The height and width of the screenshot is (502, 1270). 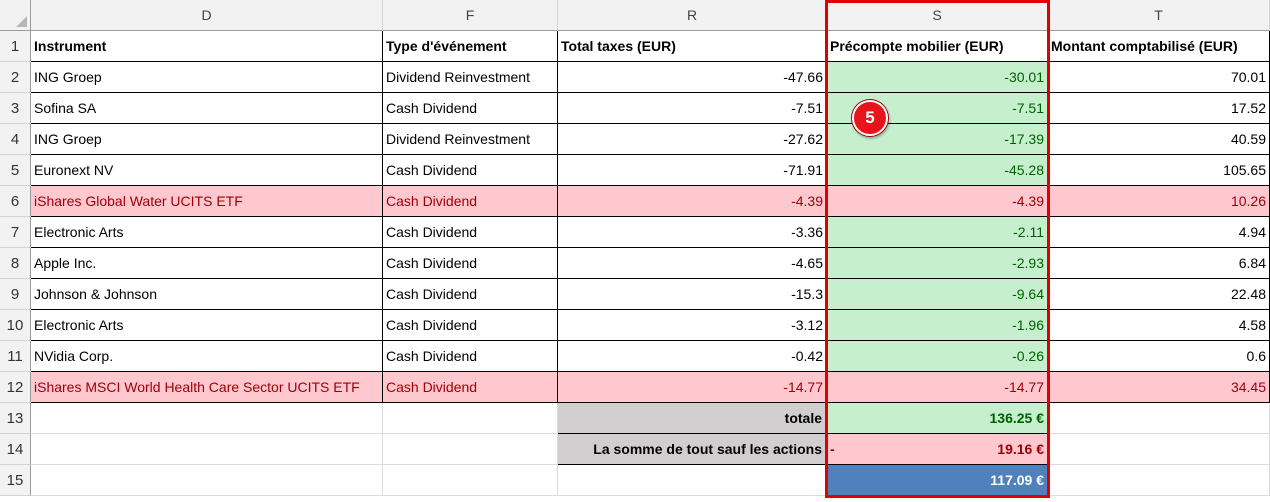 What do you see at coordinates (937, 170) in the screenshot?
I see `table-cell-withholding: -45.28` at bounding box center [937, 170].